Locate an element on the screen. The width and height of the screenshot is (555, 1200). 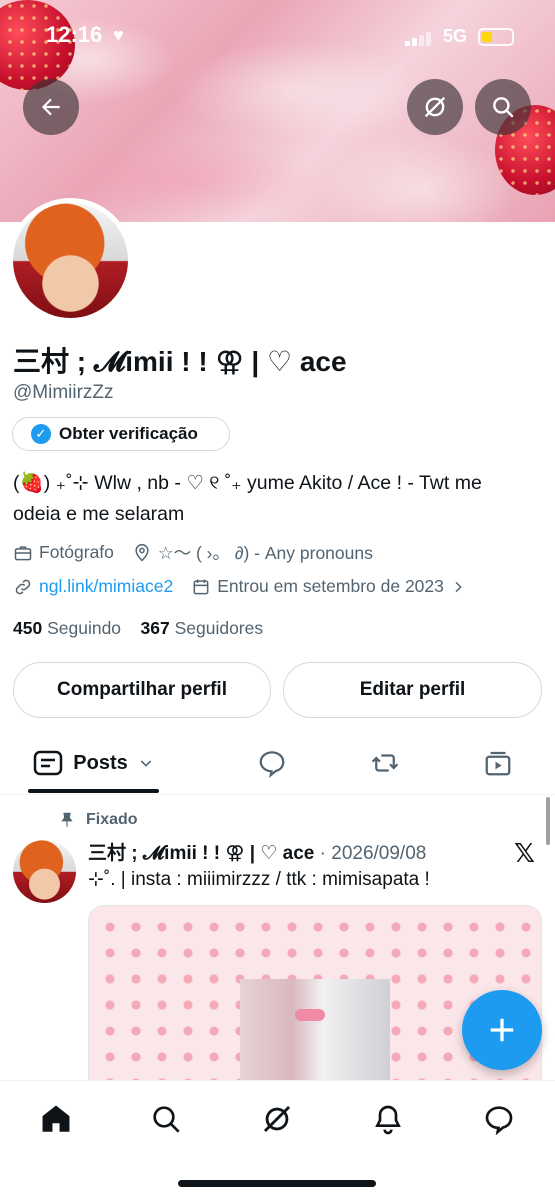
status-time: 12:16 is located at coordinates (74, 34).